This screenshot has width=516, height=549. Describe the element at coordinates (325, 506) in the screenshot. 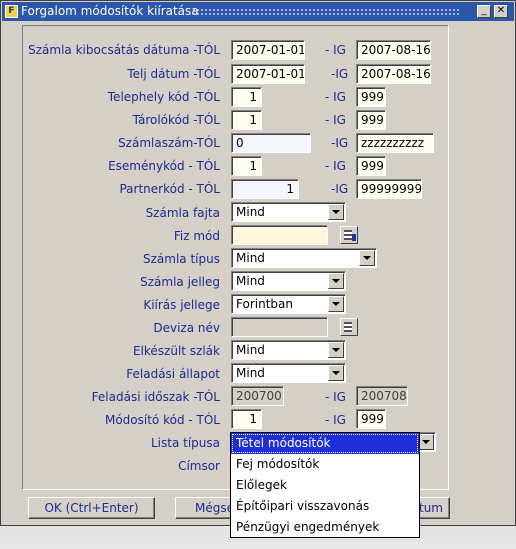

I see `dropdown-option: Építőipari visszavonás` at that location.